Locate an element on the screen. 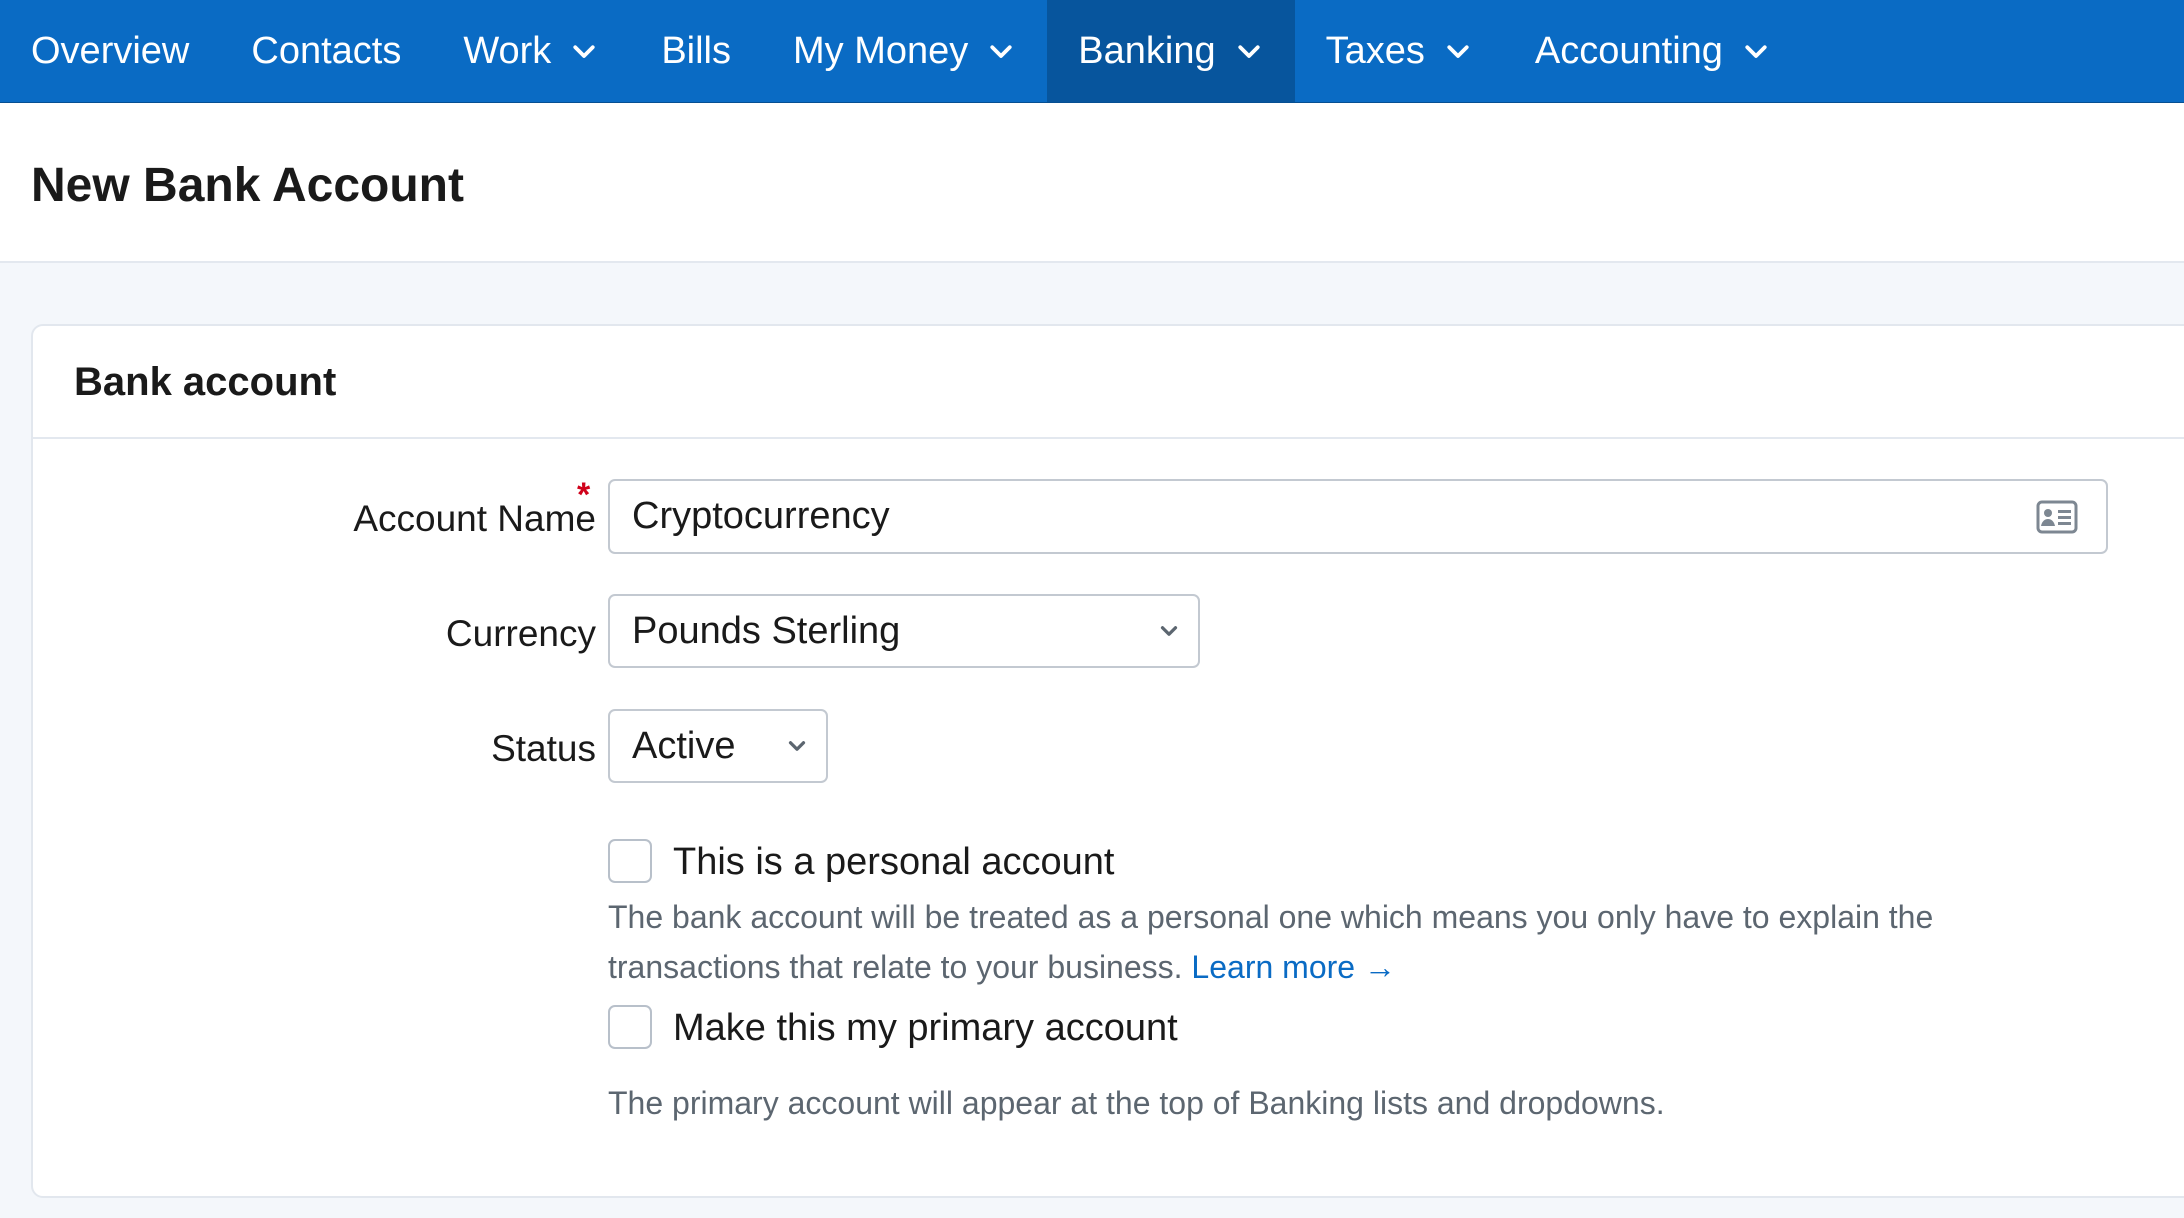 This screenshot has height=1218, width=2184. nav-item-label: Contacts is located at coordinates (326, 50).